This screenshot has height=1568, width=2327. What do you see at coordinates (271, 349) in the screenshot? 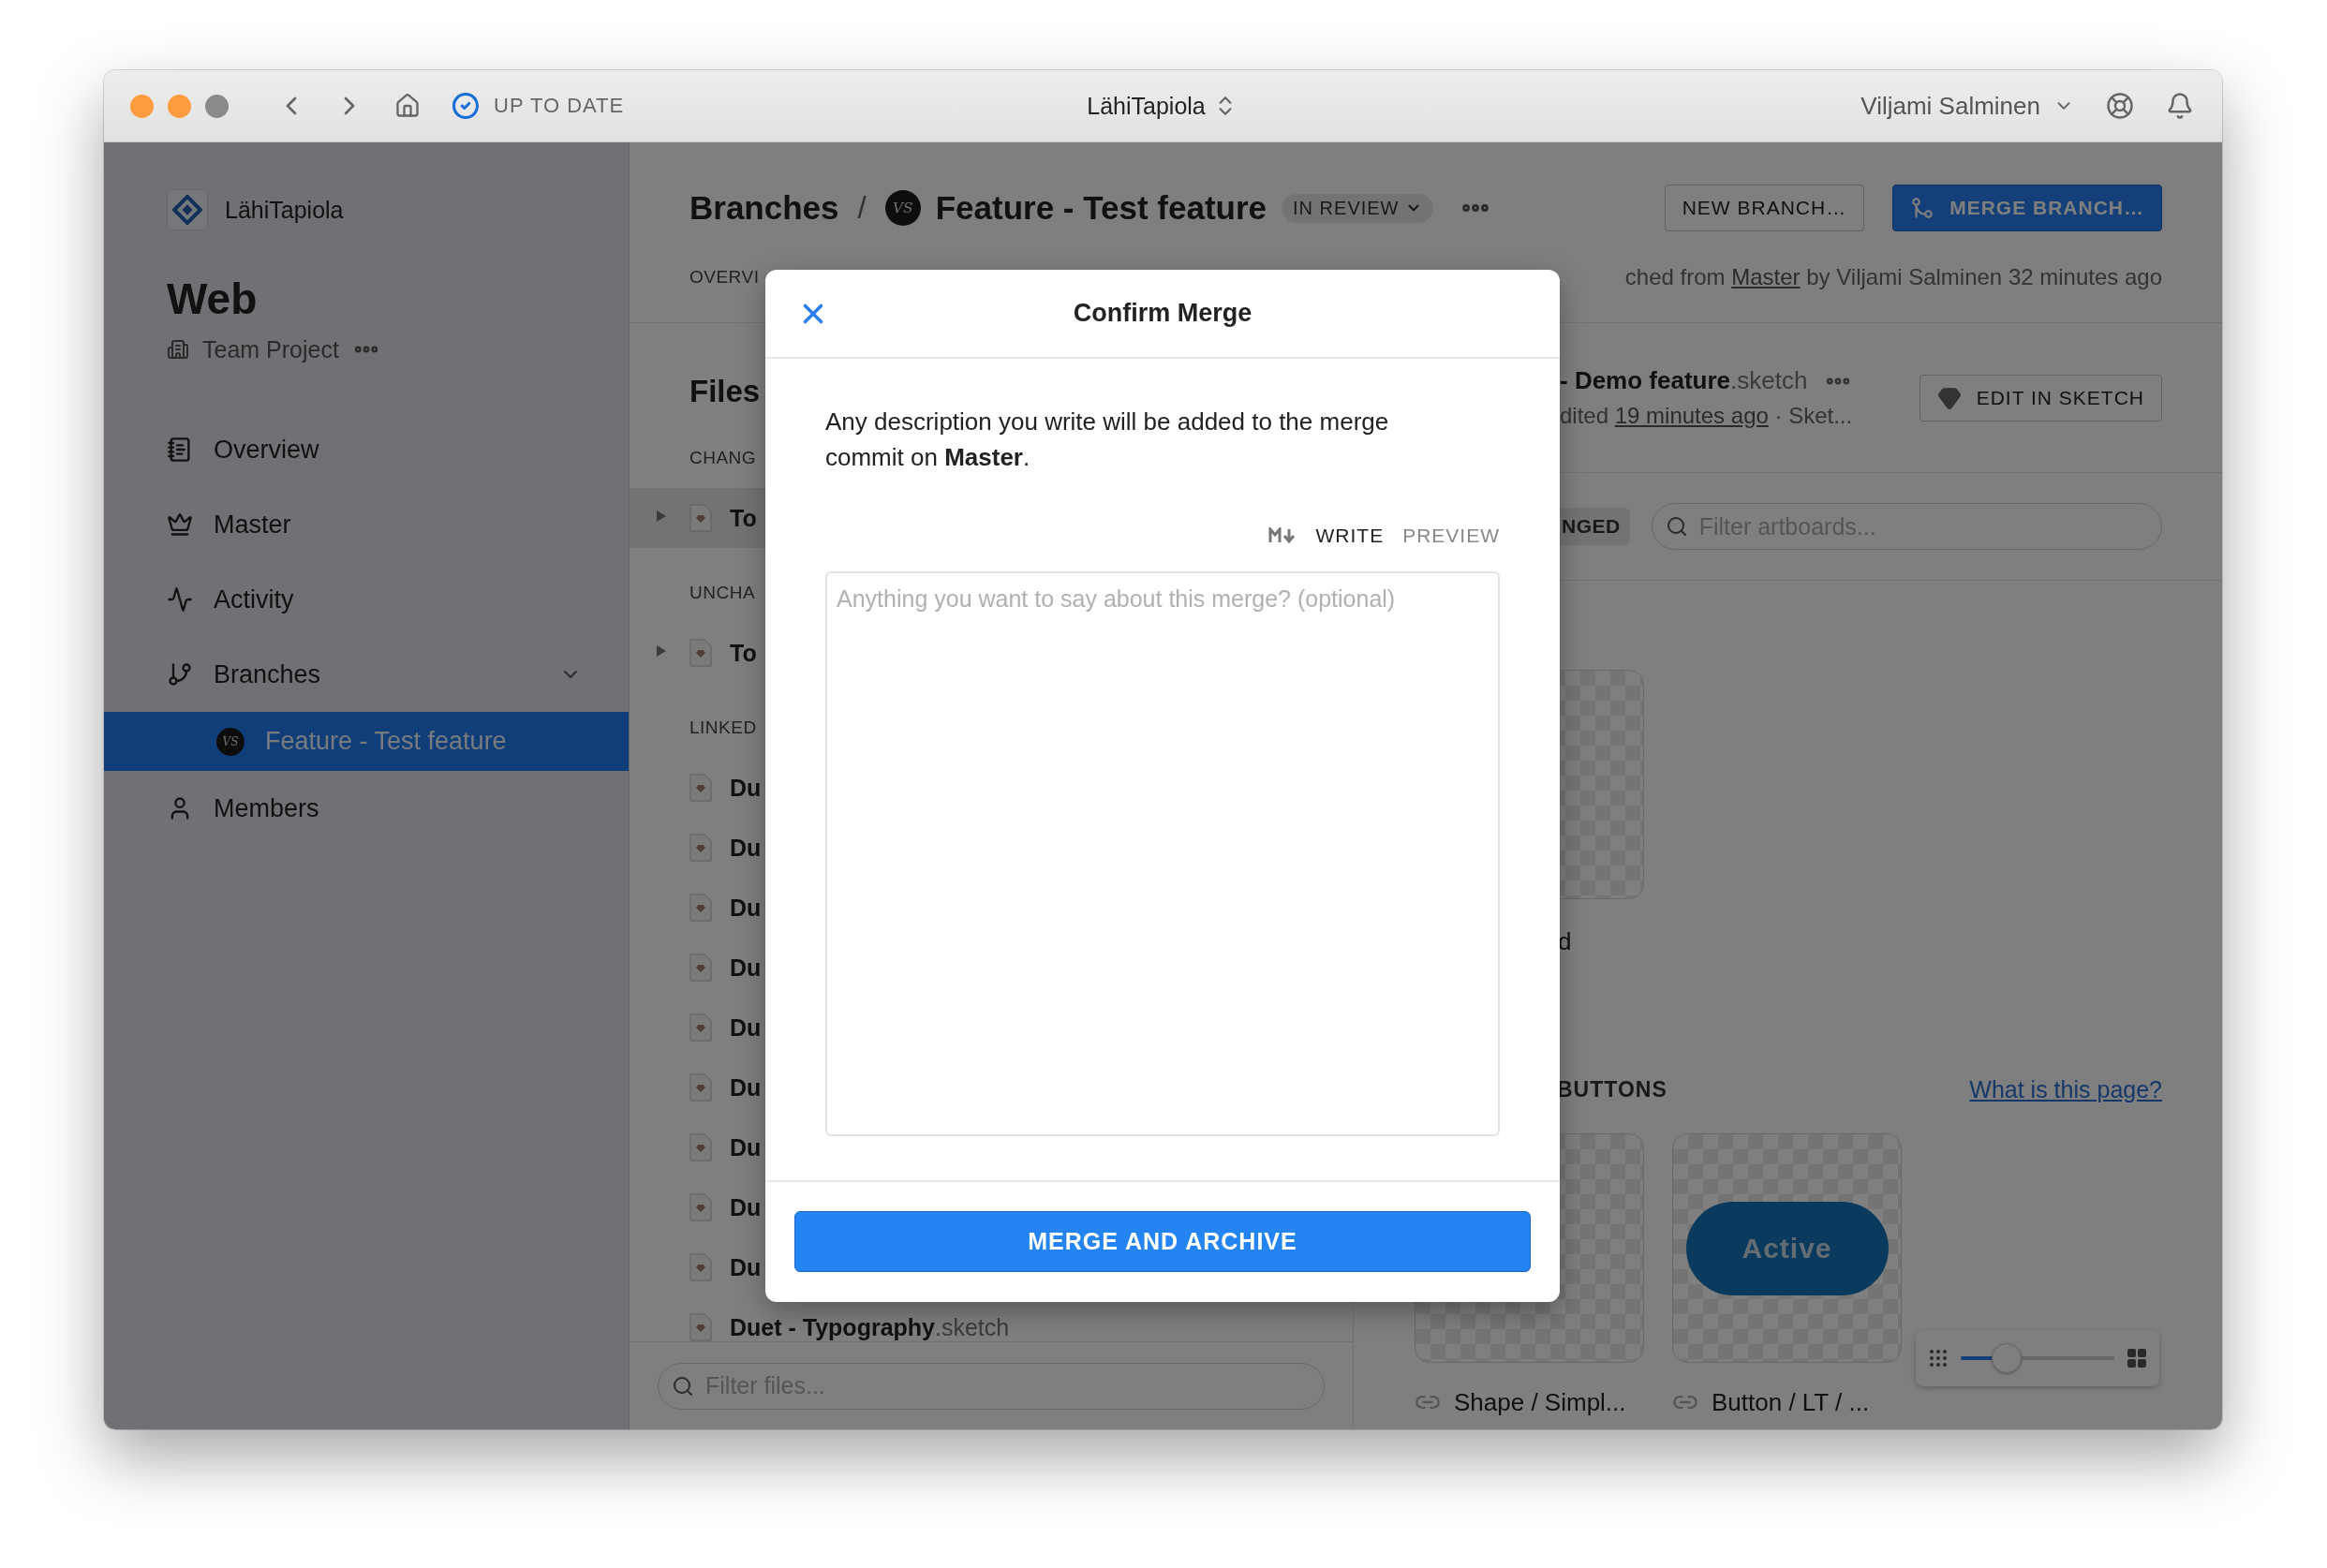
I see `project-type: Team Project` at bounding box center [271, 349].